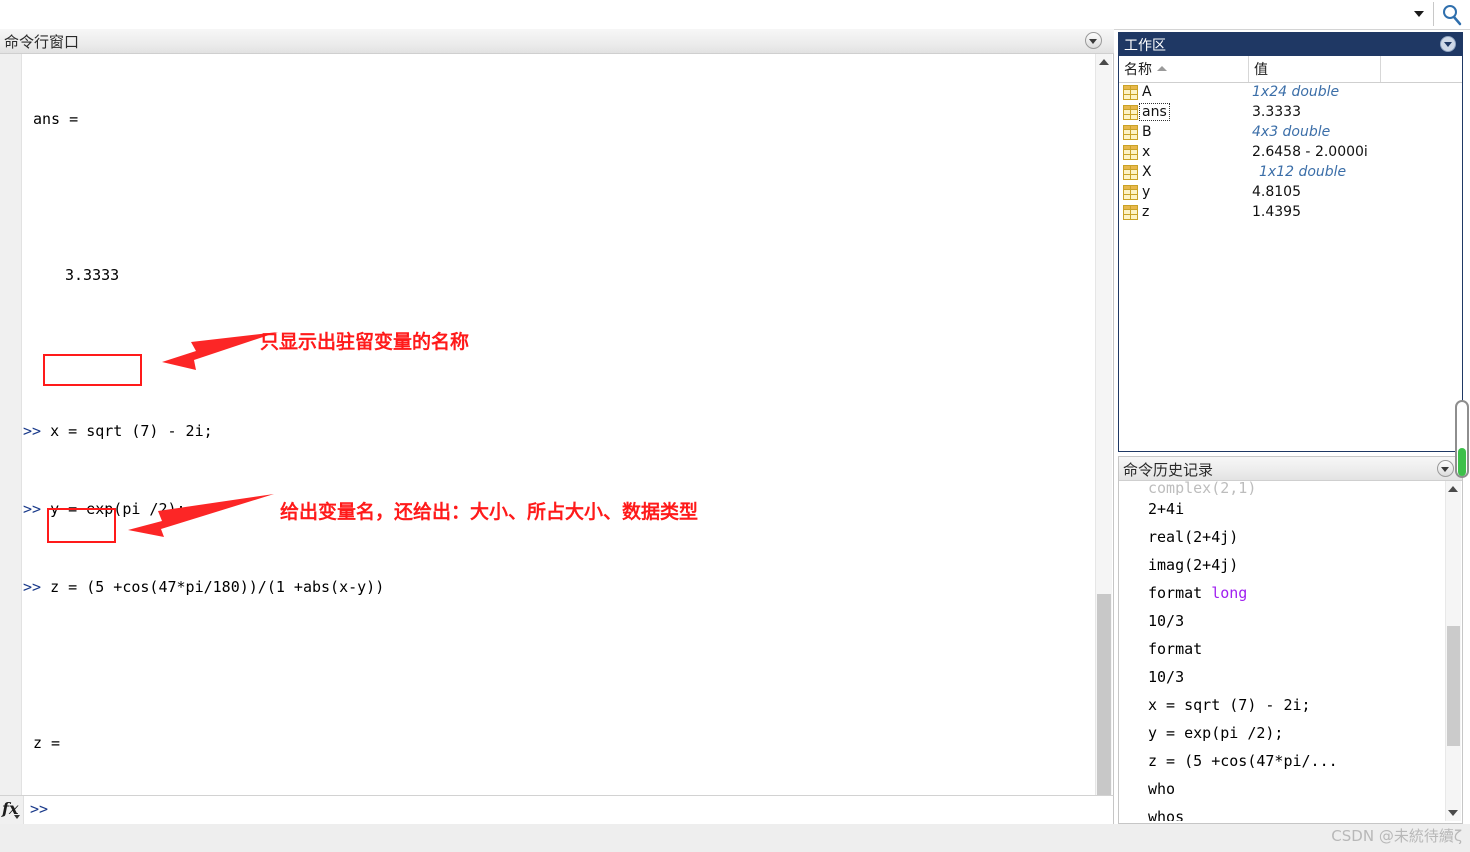 This screenshot has width=1470, height=852. What do you see at coordinates (1103, 439) in the screenshot?
I see `command-window-scrollbar` at bounding box center [1103, 439].